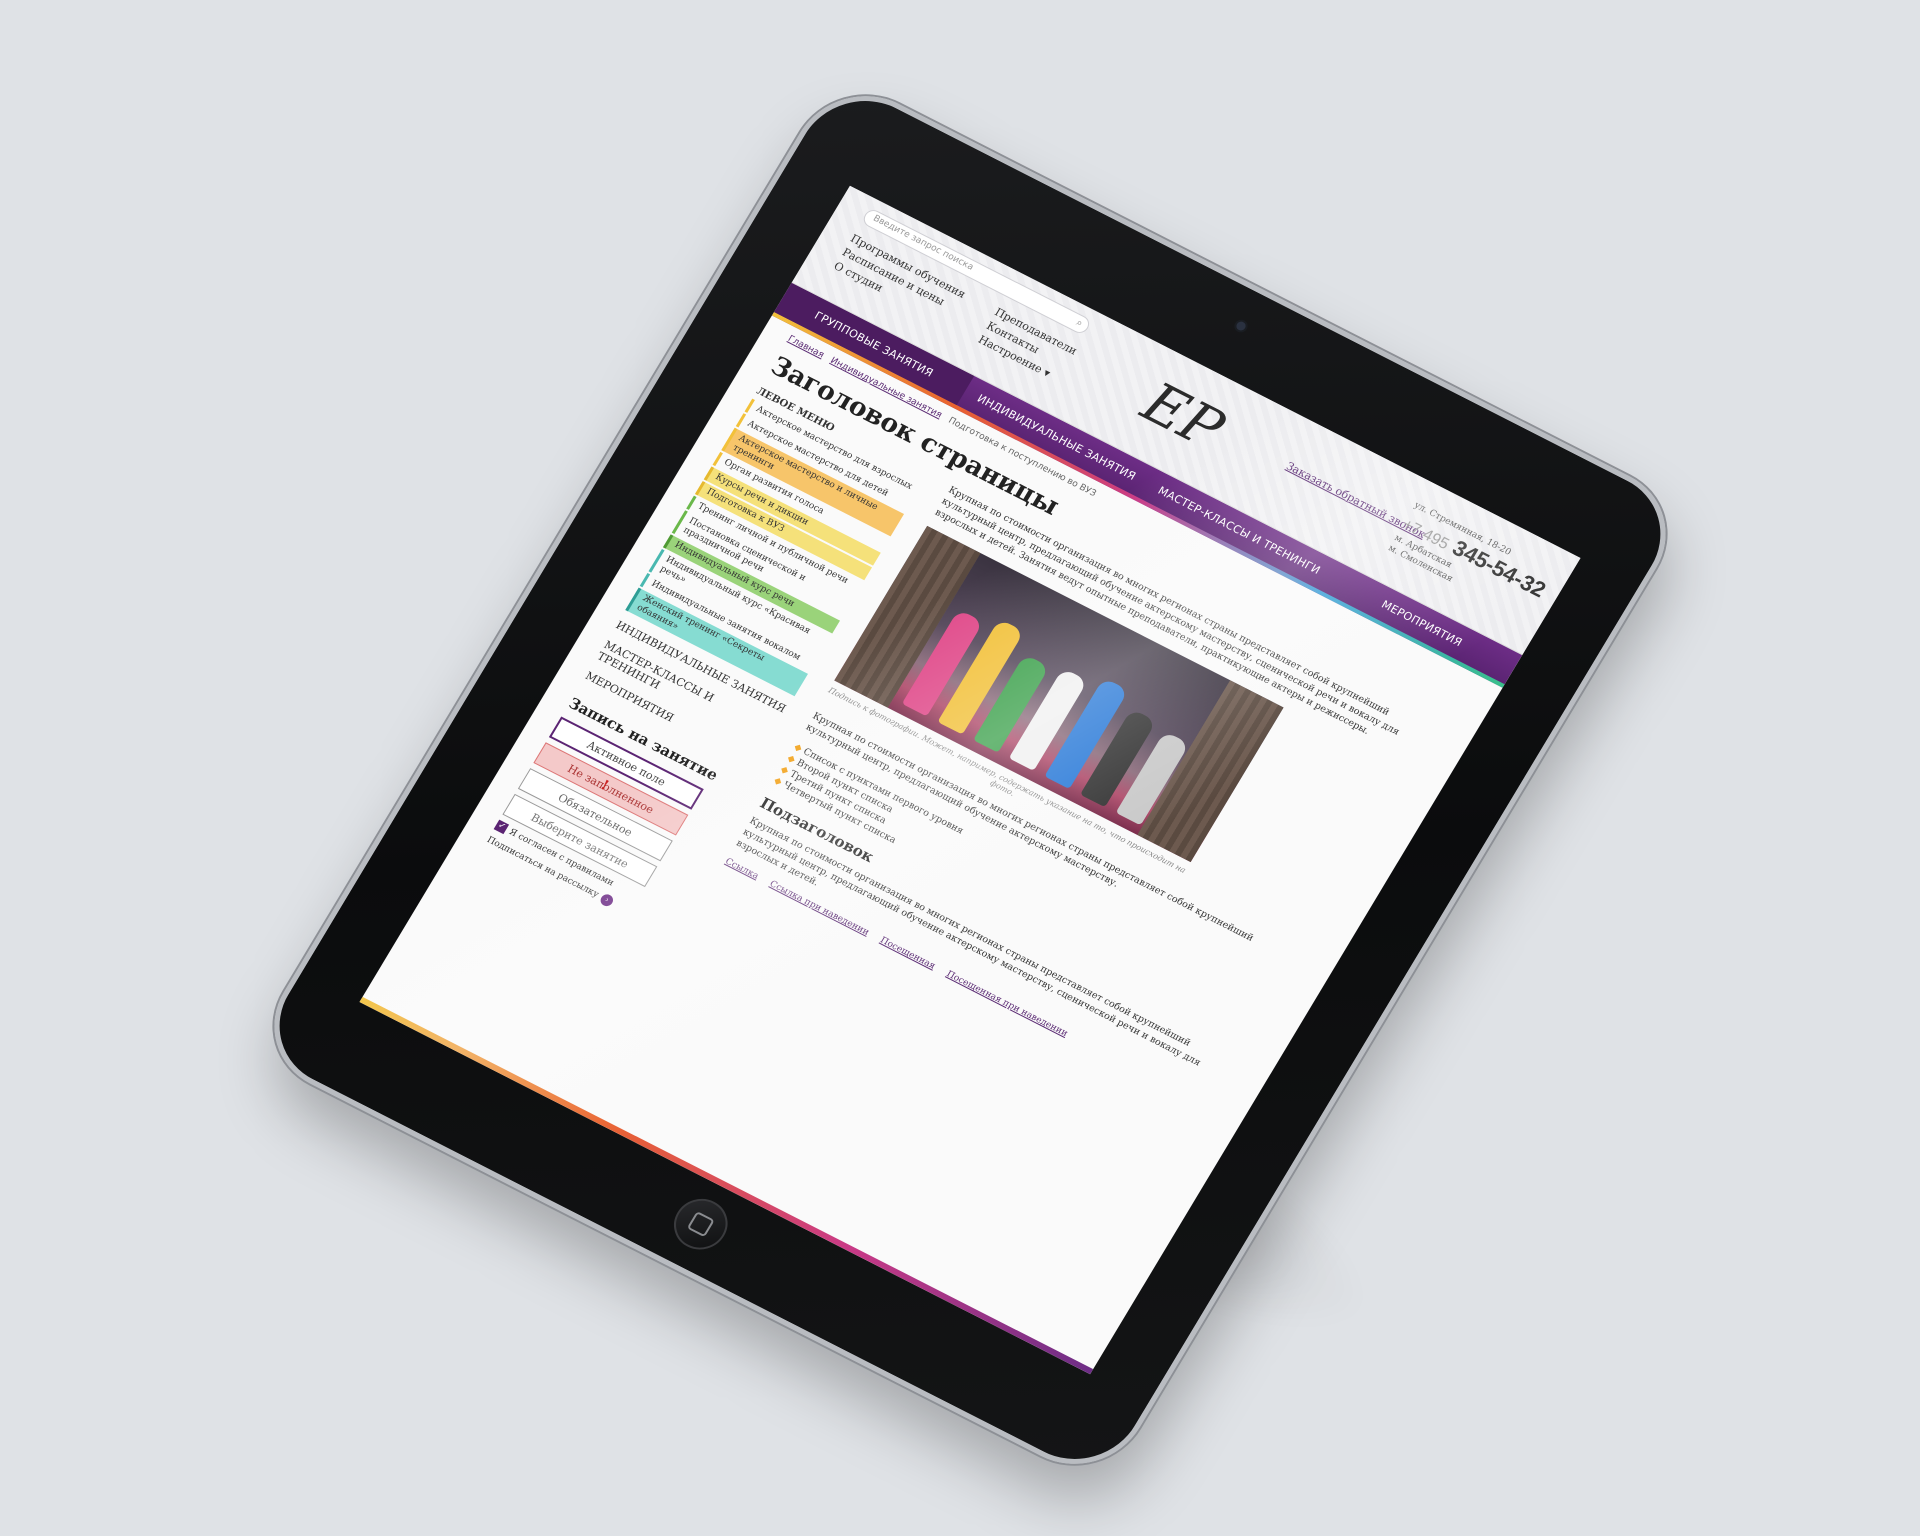  I want to click on submit-arrow-icon: ›, so click(607, 900).